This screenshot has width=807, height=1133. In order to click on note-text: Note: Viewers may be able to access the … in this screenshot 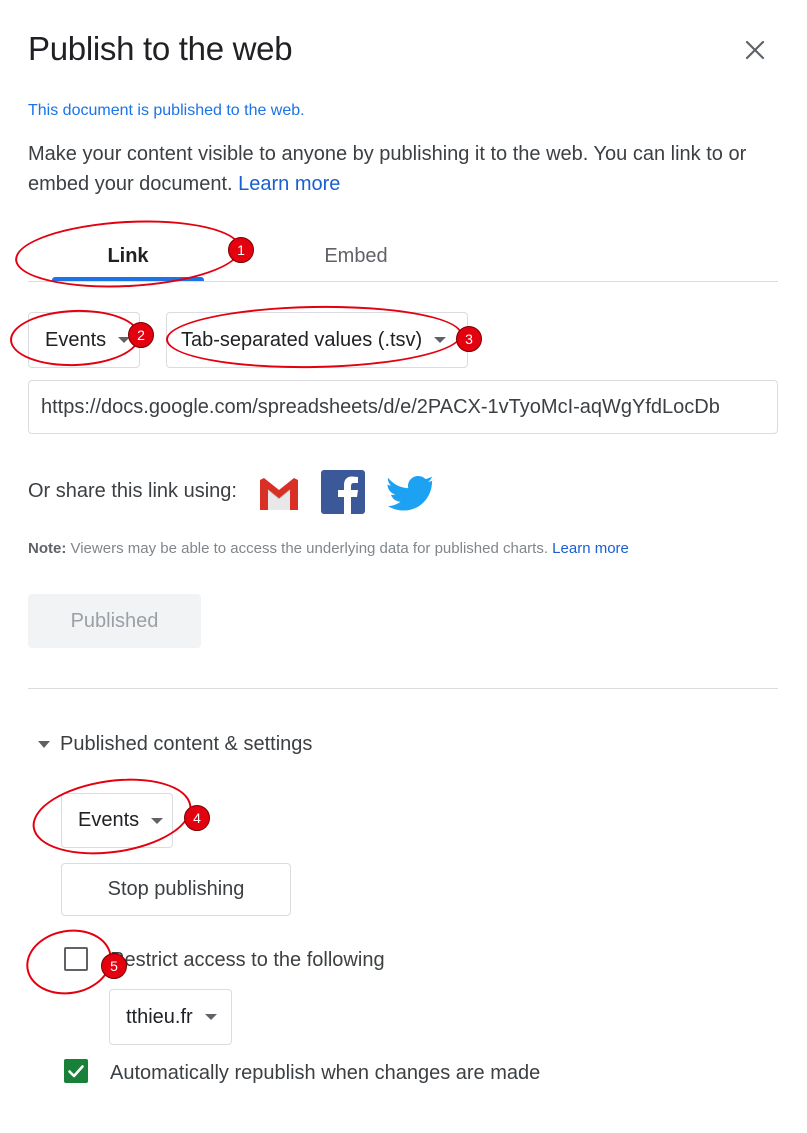, I will do `click(328, 548)`.